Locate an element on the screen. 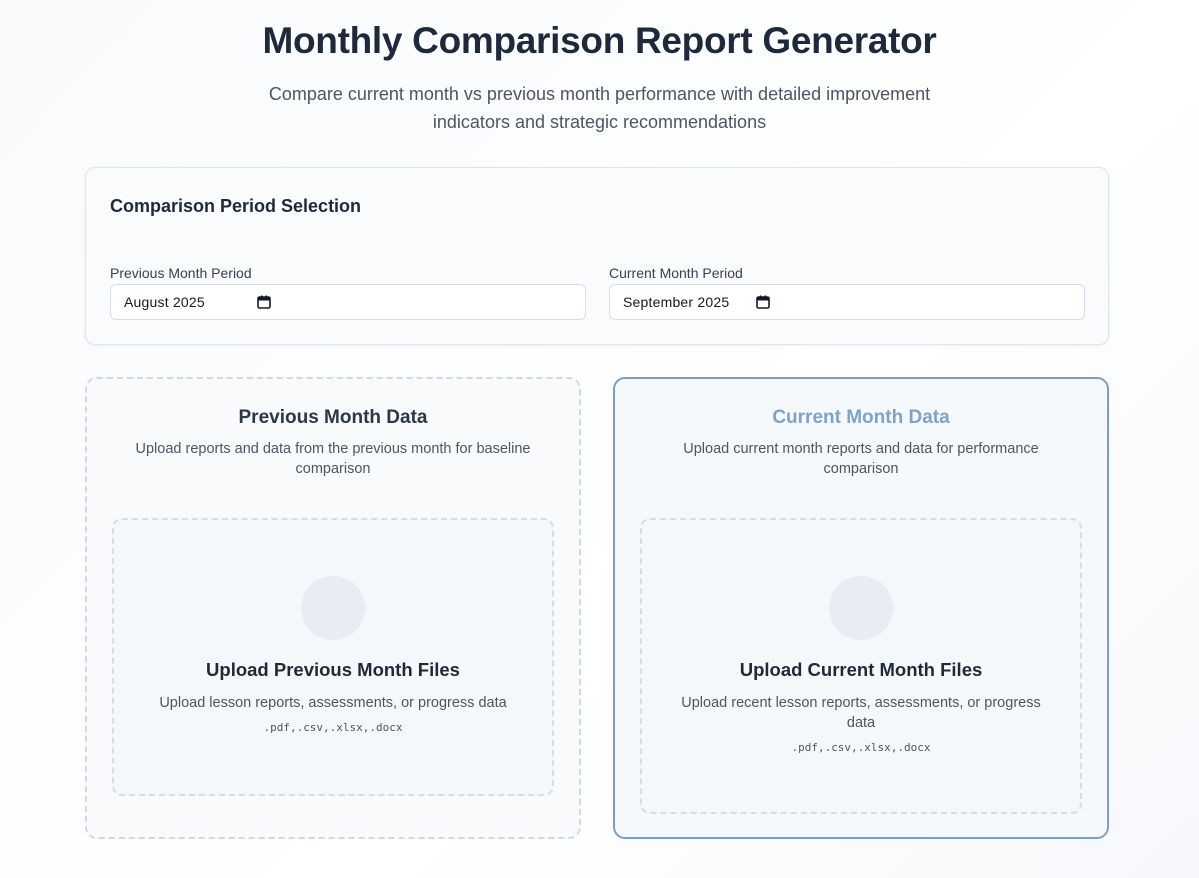 The width and height of the screenshot is (1199, 878). current-panel-title: Current Month Data is located at coordinates (861, 417).